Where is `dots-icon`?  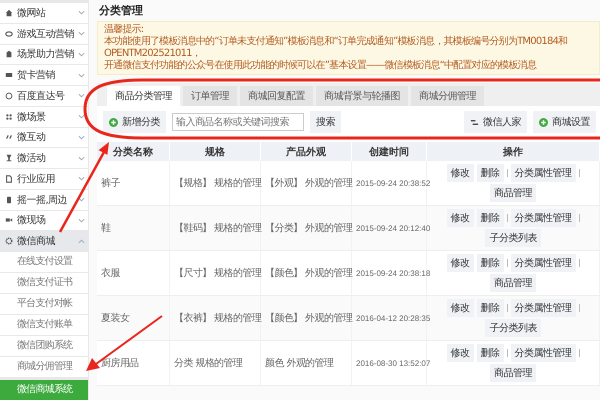 dots-icon is located at coordinates (9, 116).